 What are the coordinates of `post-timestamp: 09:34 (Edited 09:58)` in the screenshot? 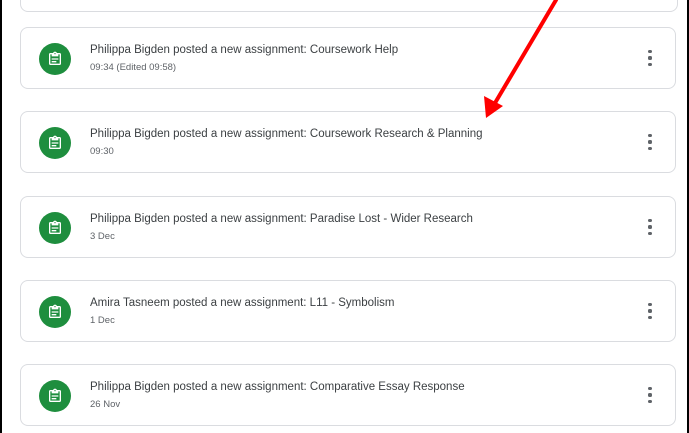 It's located at (133, 67).